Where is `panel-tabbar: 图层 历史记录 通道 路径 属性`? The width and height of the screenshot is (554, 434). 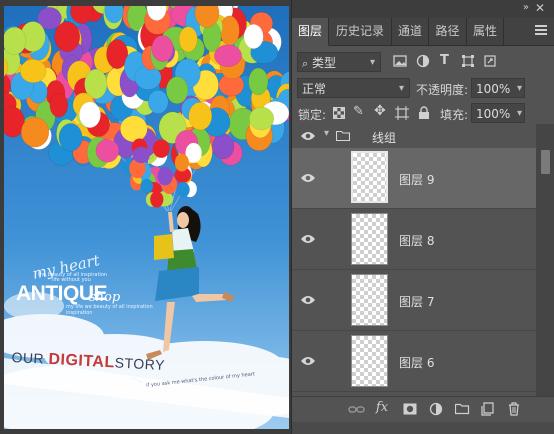
panel-tabbar: 图层 历史记录 通道 路径 属性 is located at coordinates (423, 32).